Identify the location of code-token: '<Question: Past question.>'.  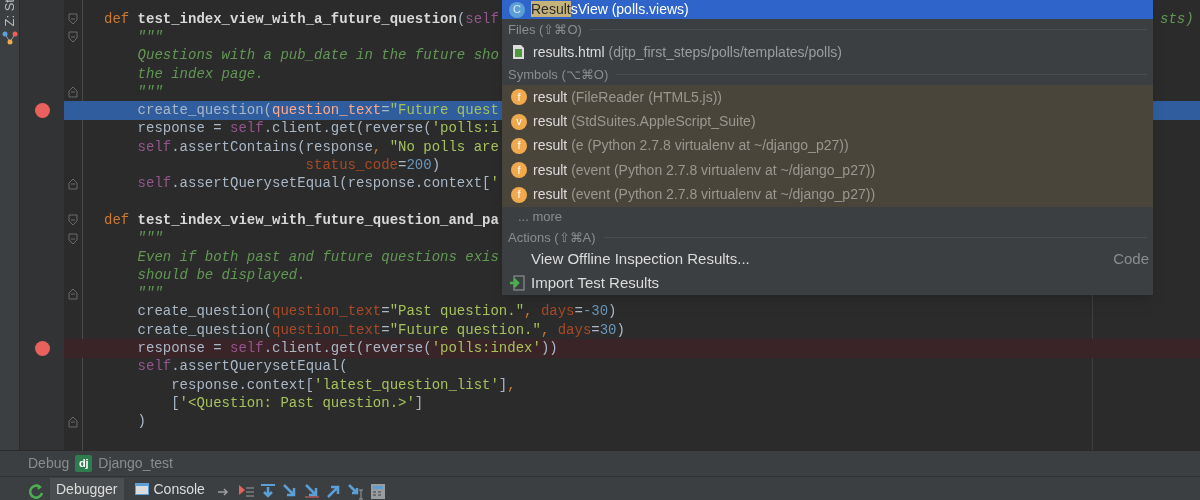
(297, 403).